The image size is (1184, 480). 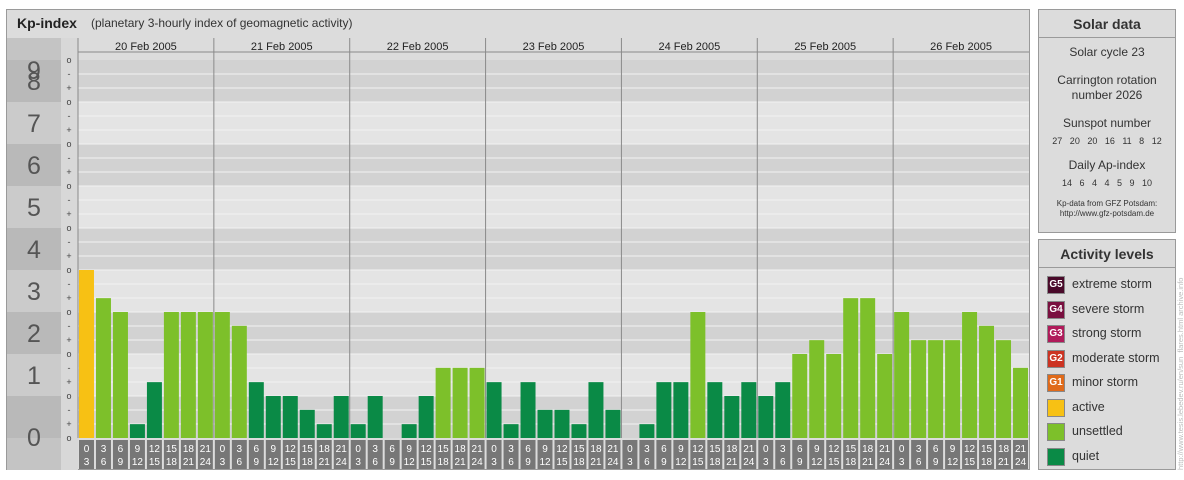 I want to click on y-tick-label: 6, so click(x=34, y=166).